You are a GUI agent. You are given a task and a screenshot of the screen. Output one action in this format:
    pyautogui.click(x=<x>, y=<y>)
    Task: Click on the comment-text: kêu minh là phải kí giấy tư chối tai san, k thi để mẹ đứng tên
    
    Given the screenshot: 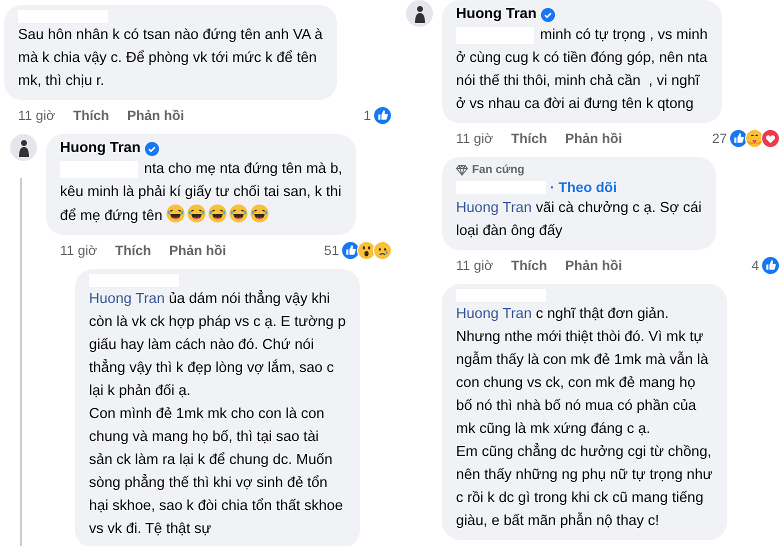 What is the action you would take?
    pyautogui.click(x=201, y=204)
    